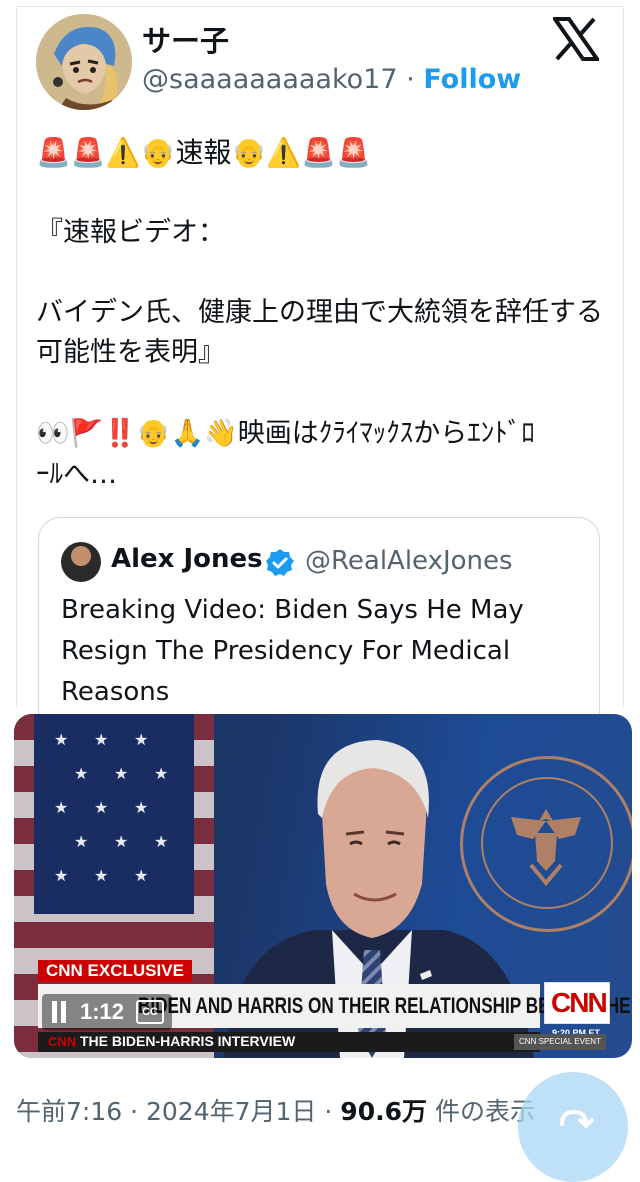  I want to click on captions-icon: CC, so click(150, 1012).